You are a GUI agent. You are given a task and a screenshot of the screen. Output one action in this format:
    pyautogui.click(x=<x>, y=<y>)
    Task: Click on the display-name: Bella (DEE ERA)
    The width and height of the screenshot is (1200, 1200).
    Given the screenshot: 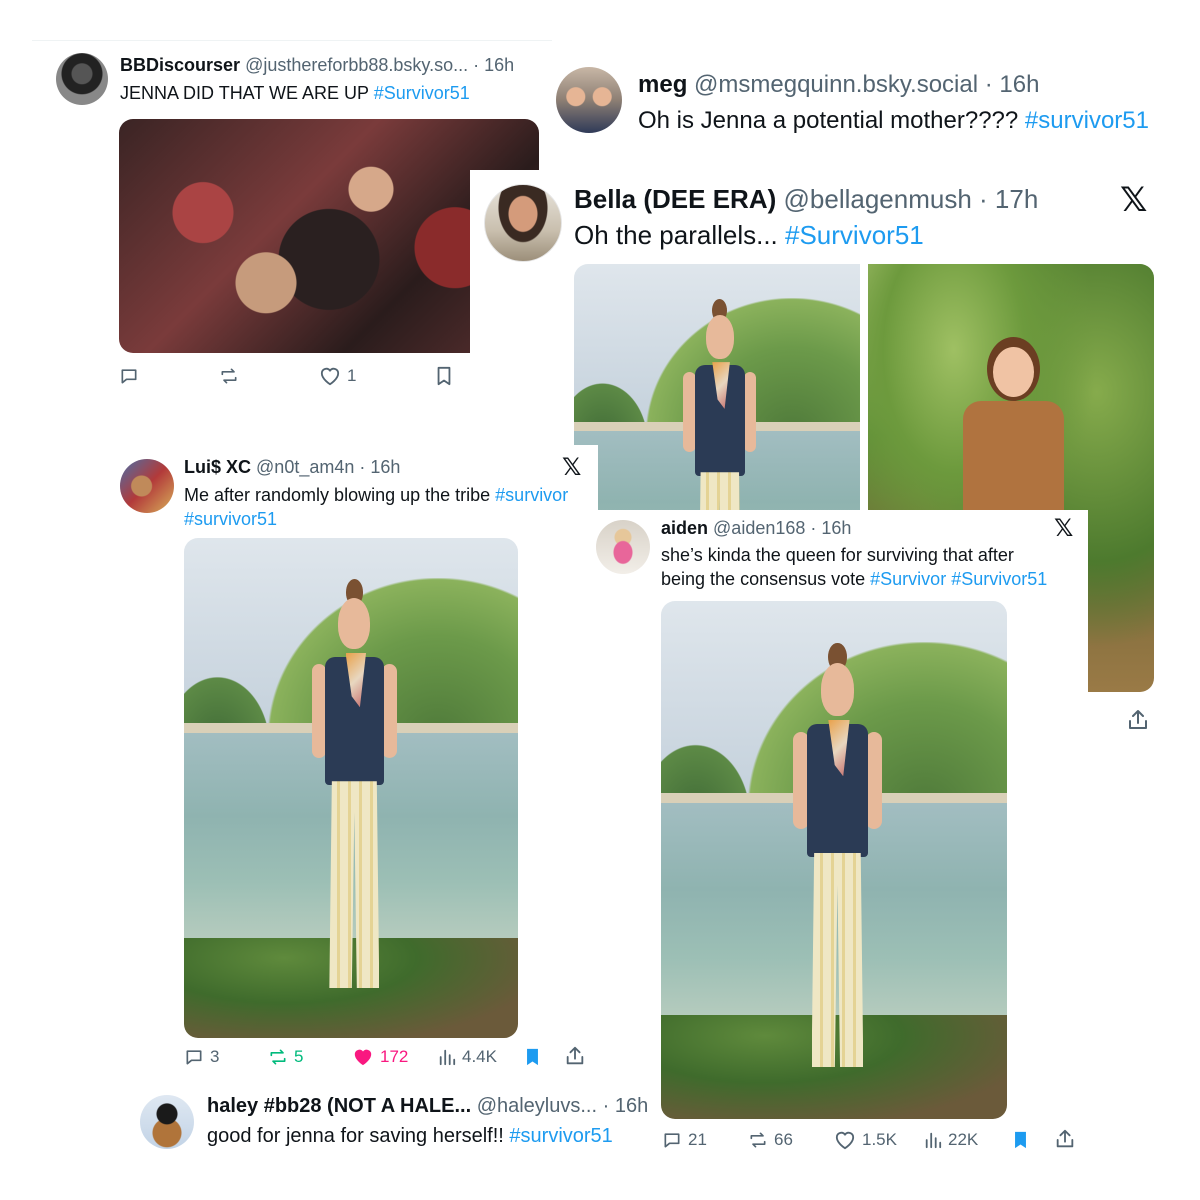 What is the action you would take?
    pyautogui.click(x=675, y=199)
    